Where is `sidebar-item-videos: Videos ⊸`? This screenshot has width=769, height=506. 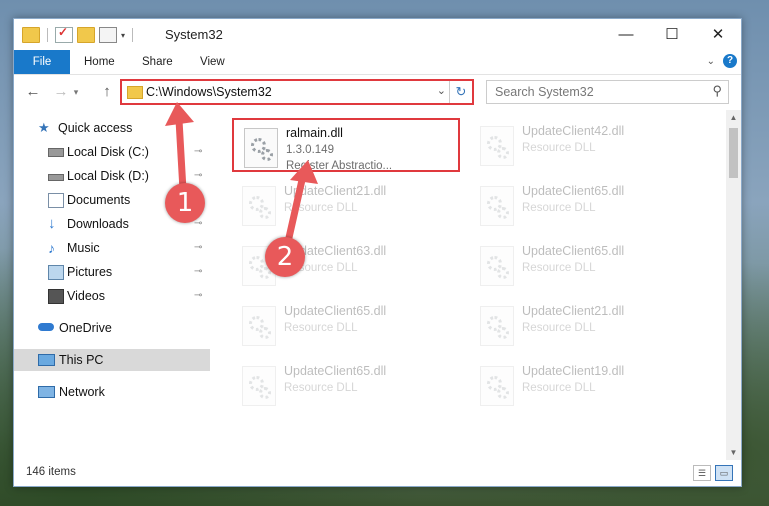
sidebar-item-videos: Videos ⊸ is located at coordinates (112, 296).